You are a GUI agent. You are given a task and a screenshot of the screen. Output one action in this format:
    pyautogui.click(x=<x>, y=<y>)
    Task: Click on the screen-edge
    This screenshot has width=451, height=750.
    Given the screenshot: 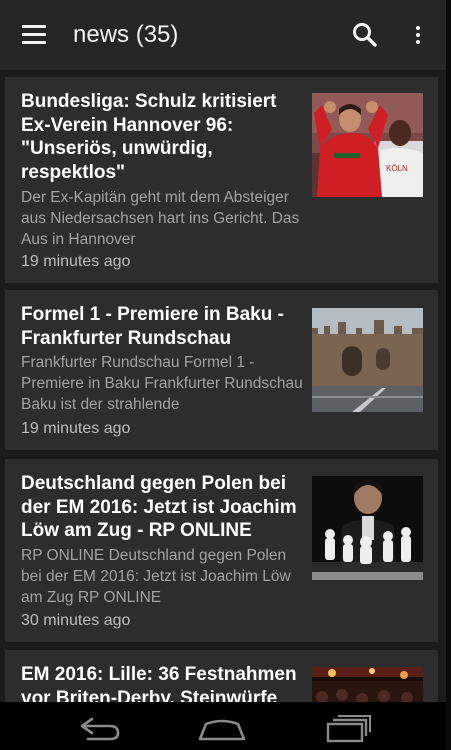 What is the action you would take?
    pyautogui.click(x=448, y=375)
    